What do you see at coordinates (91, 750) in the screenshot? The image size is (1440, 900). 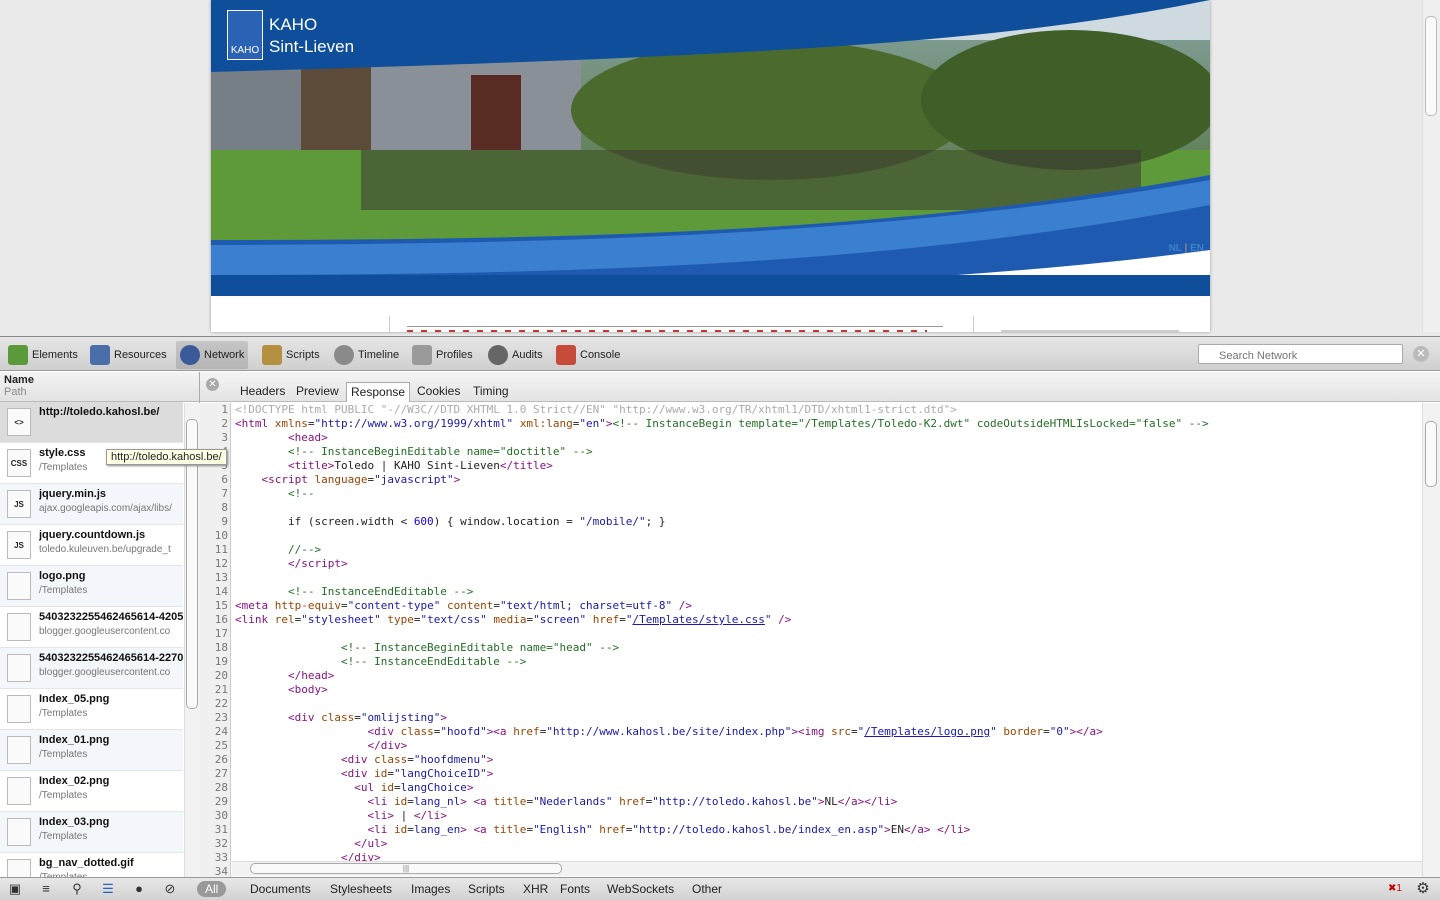 I see `request-row: Index_01.png/Templates` at bounding box center [91, 750].